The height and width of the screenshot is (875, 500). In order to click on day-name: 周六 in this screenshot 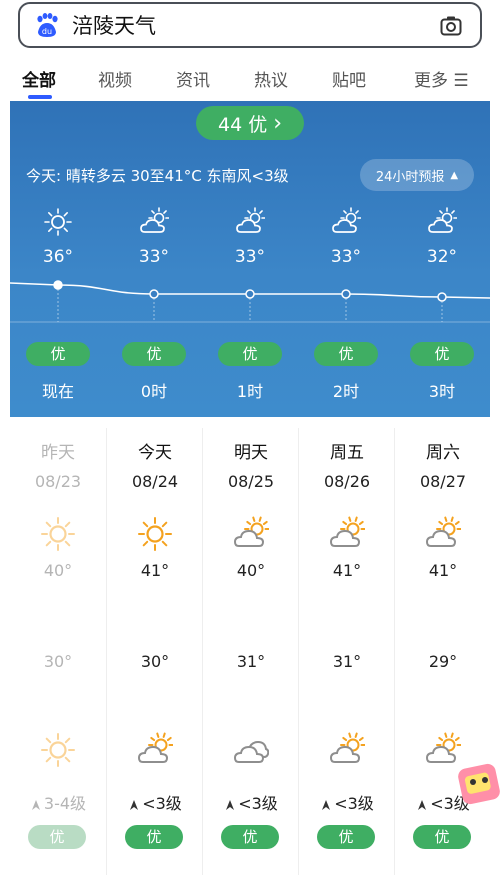, I will do `click(443, 453)`.